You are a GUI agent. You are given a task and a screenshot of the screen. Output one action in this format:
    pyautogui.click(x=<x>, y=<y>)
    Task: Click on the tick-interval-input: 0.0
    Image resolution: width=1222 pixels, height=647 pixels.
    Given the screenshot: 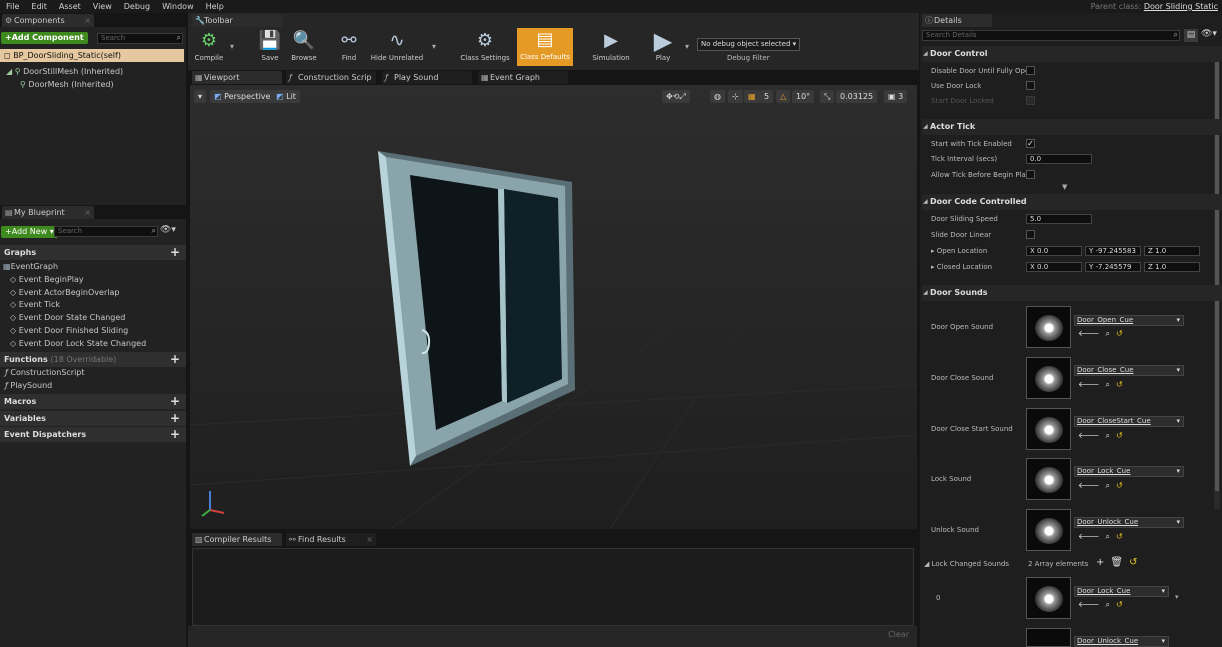 What is the action you would take?
    pyautogui.click(x=1059, y=159)
    